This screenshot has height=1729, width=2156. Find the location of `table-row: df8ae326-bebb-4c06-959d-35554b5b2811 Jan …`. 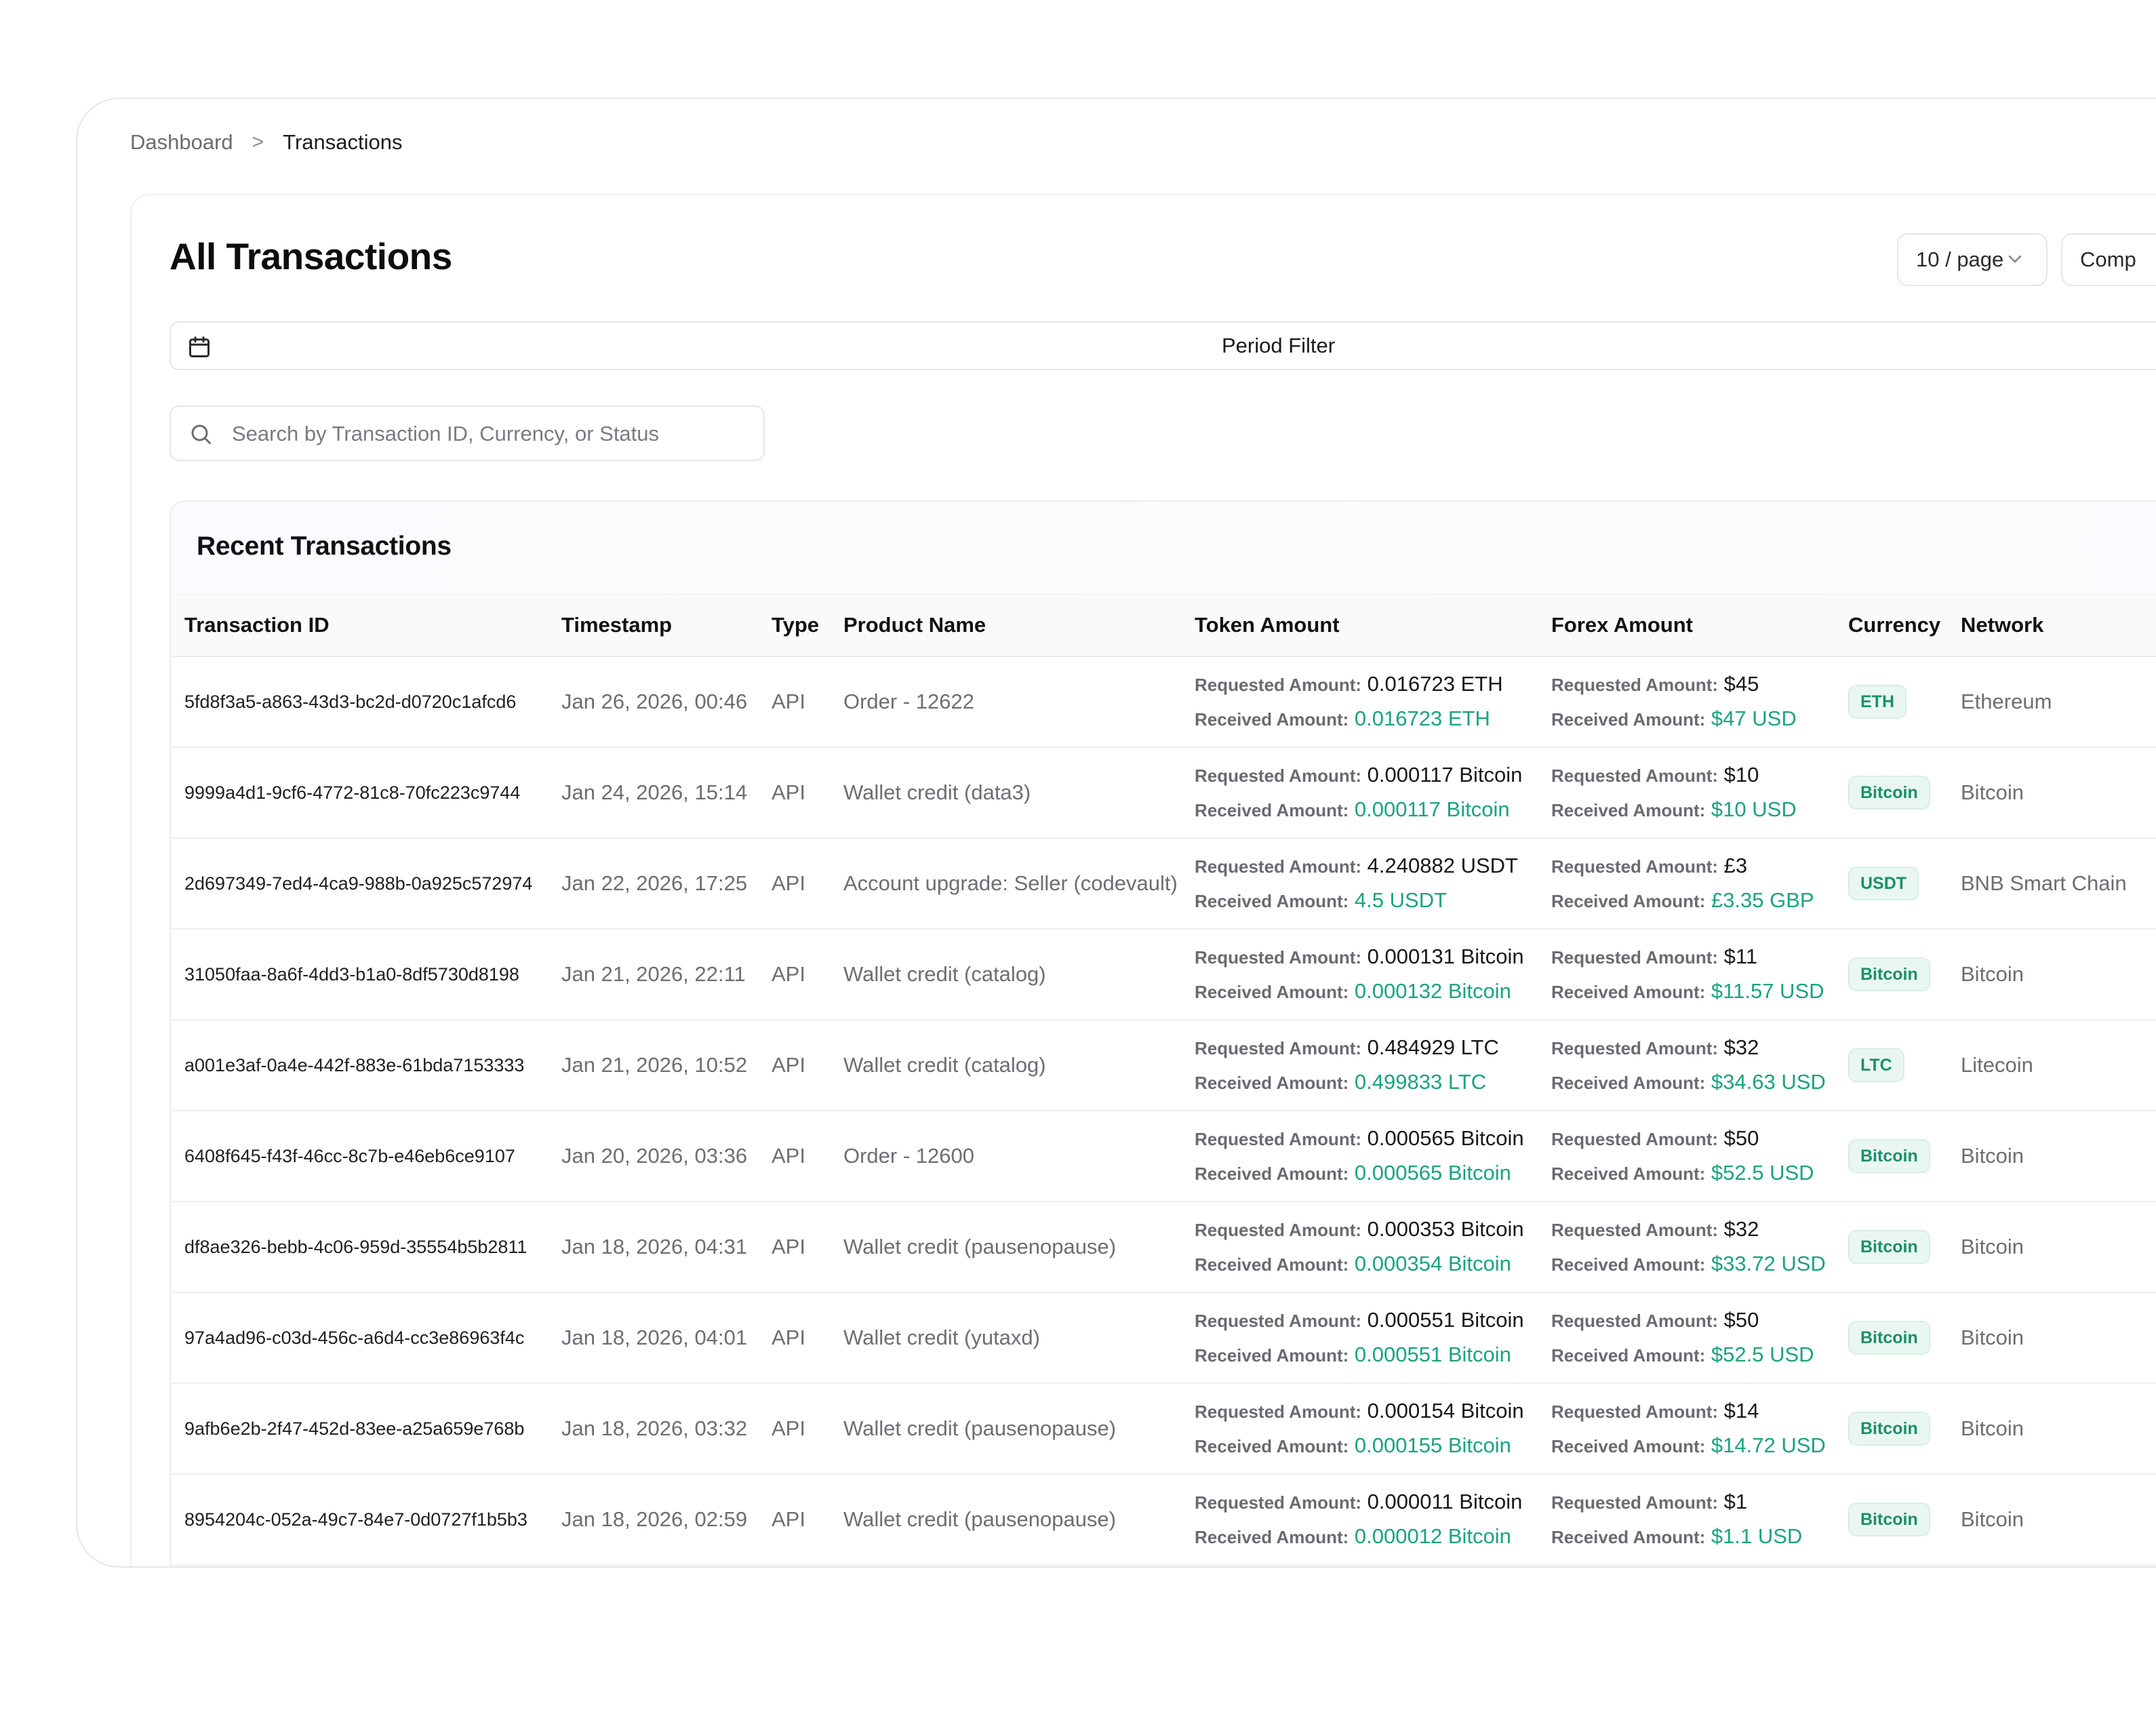

table-row: df8ae326-bebb-4c06-959d-35554b5b2811 Jan … is located at coordinates (1163, 1247).